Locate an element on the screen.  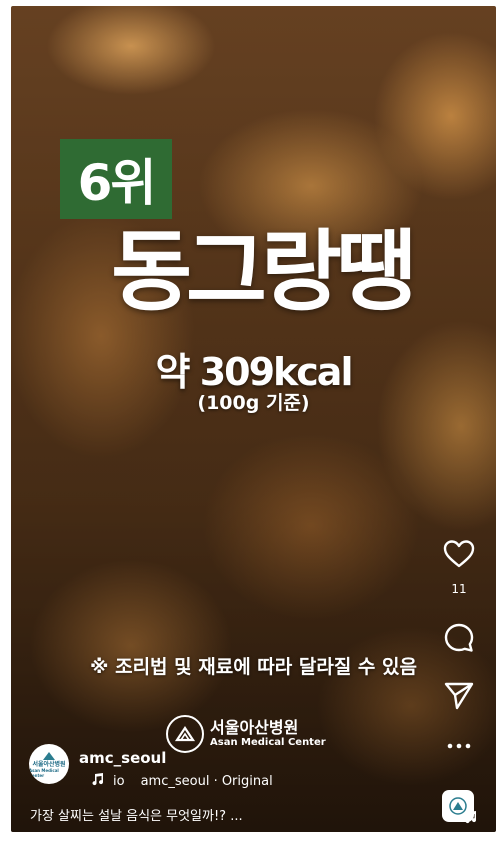
avatar: 서울아산병원 Asan Medical Center is located at coordinates (49, 764).